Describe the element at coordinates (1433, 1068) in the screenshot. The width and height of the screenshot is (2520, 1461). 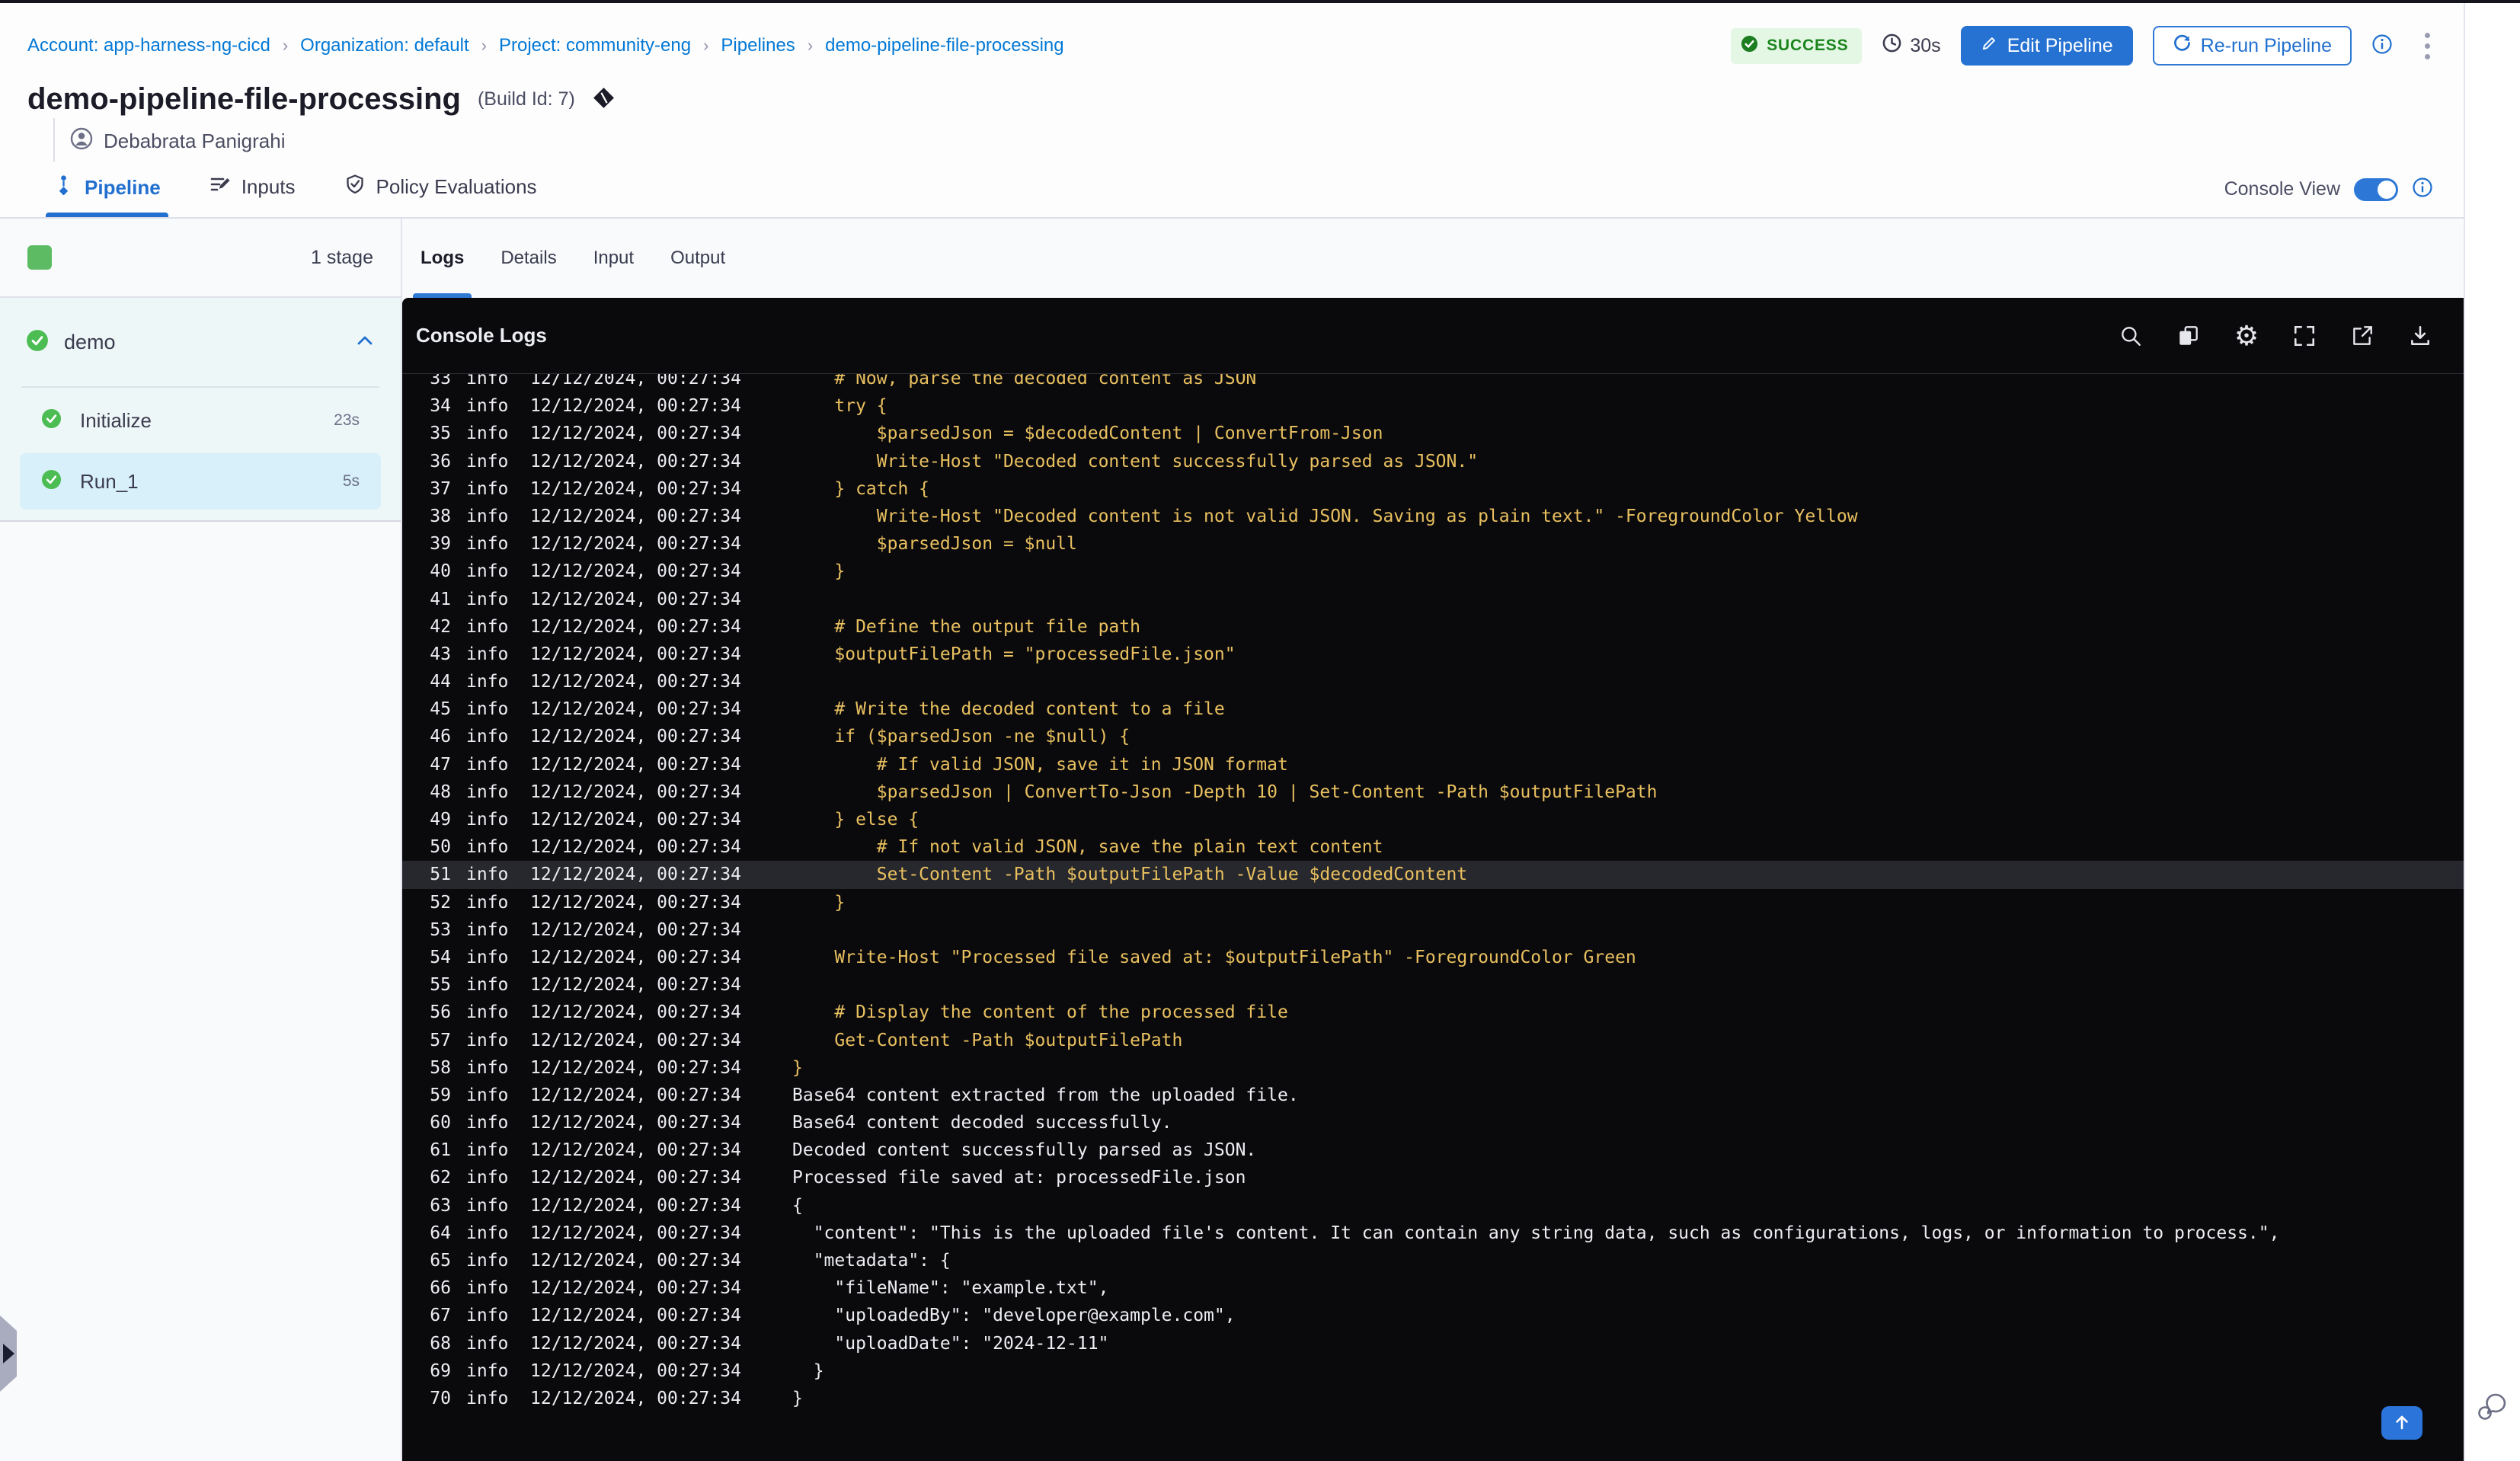
I see `log-row: 58 info 12/12/2024, 00:27:34}` at that location.